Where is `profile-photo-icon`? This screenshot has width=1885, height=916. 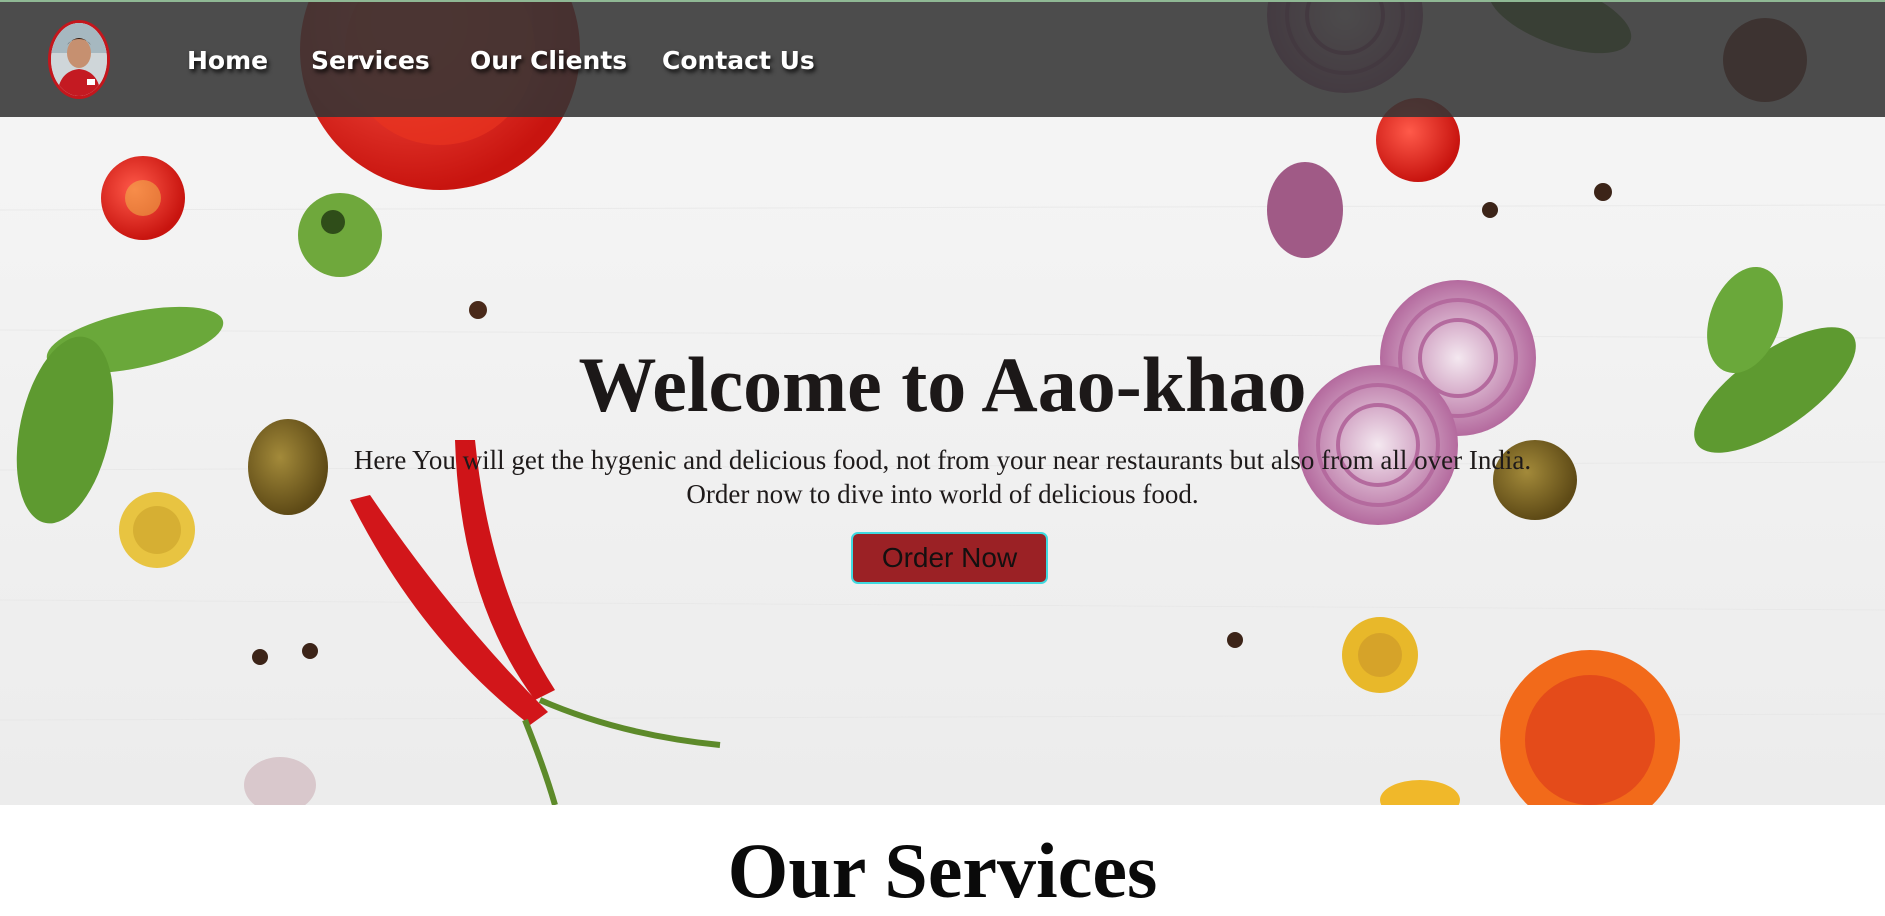
profile-photo-icon is located at coordinates (79, 59).